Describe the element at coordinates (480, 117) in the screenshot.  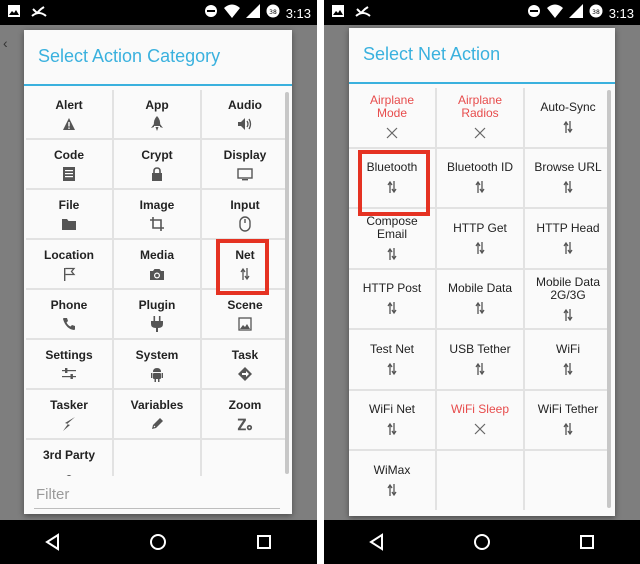
I see `net-action-airplane-radios: Airplane Radios` at that location.